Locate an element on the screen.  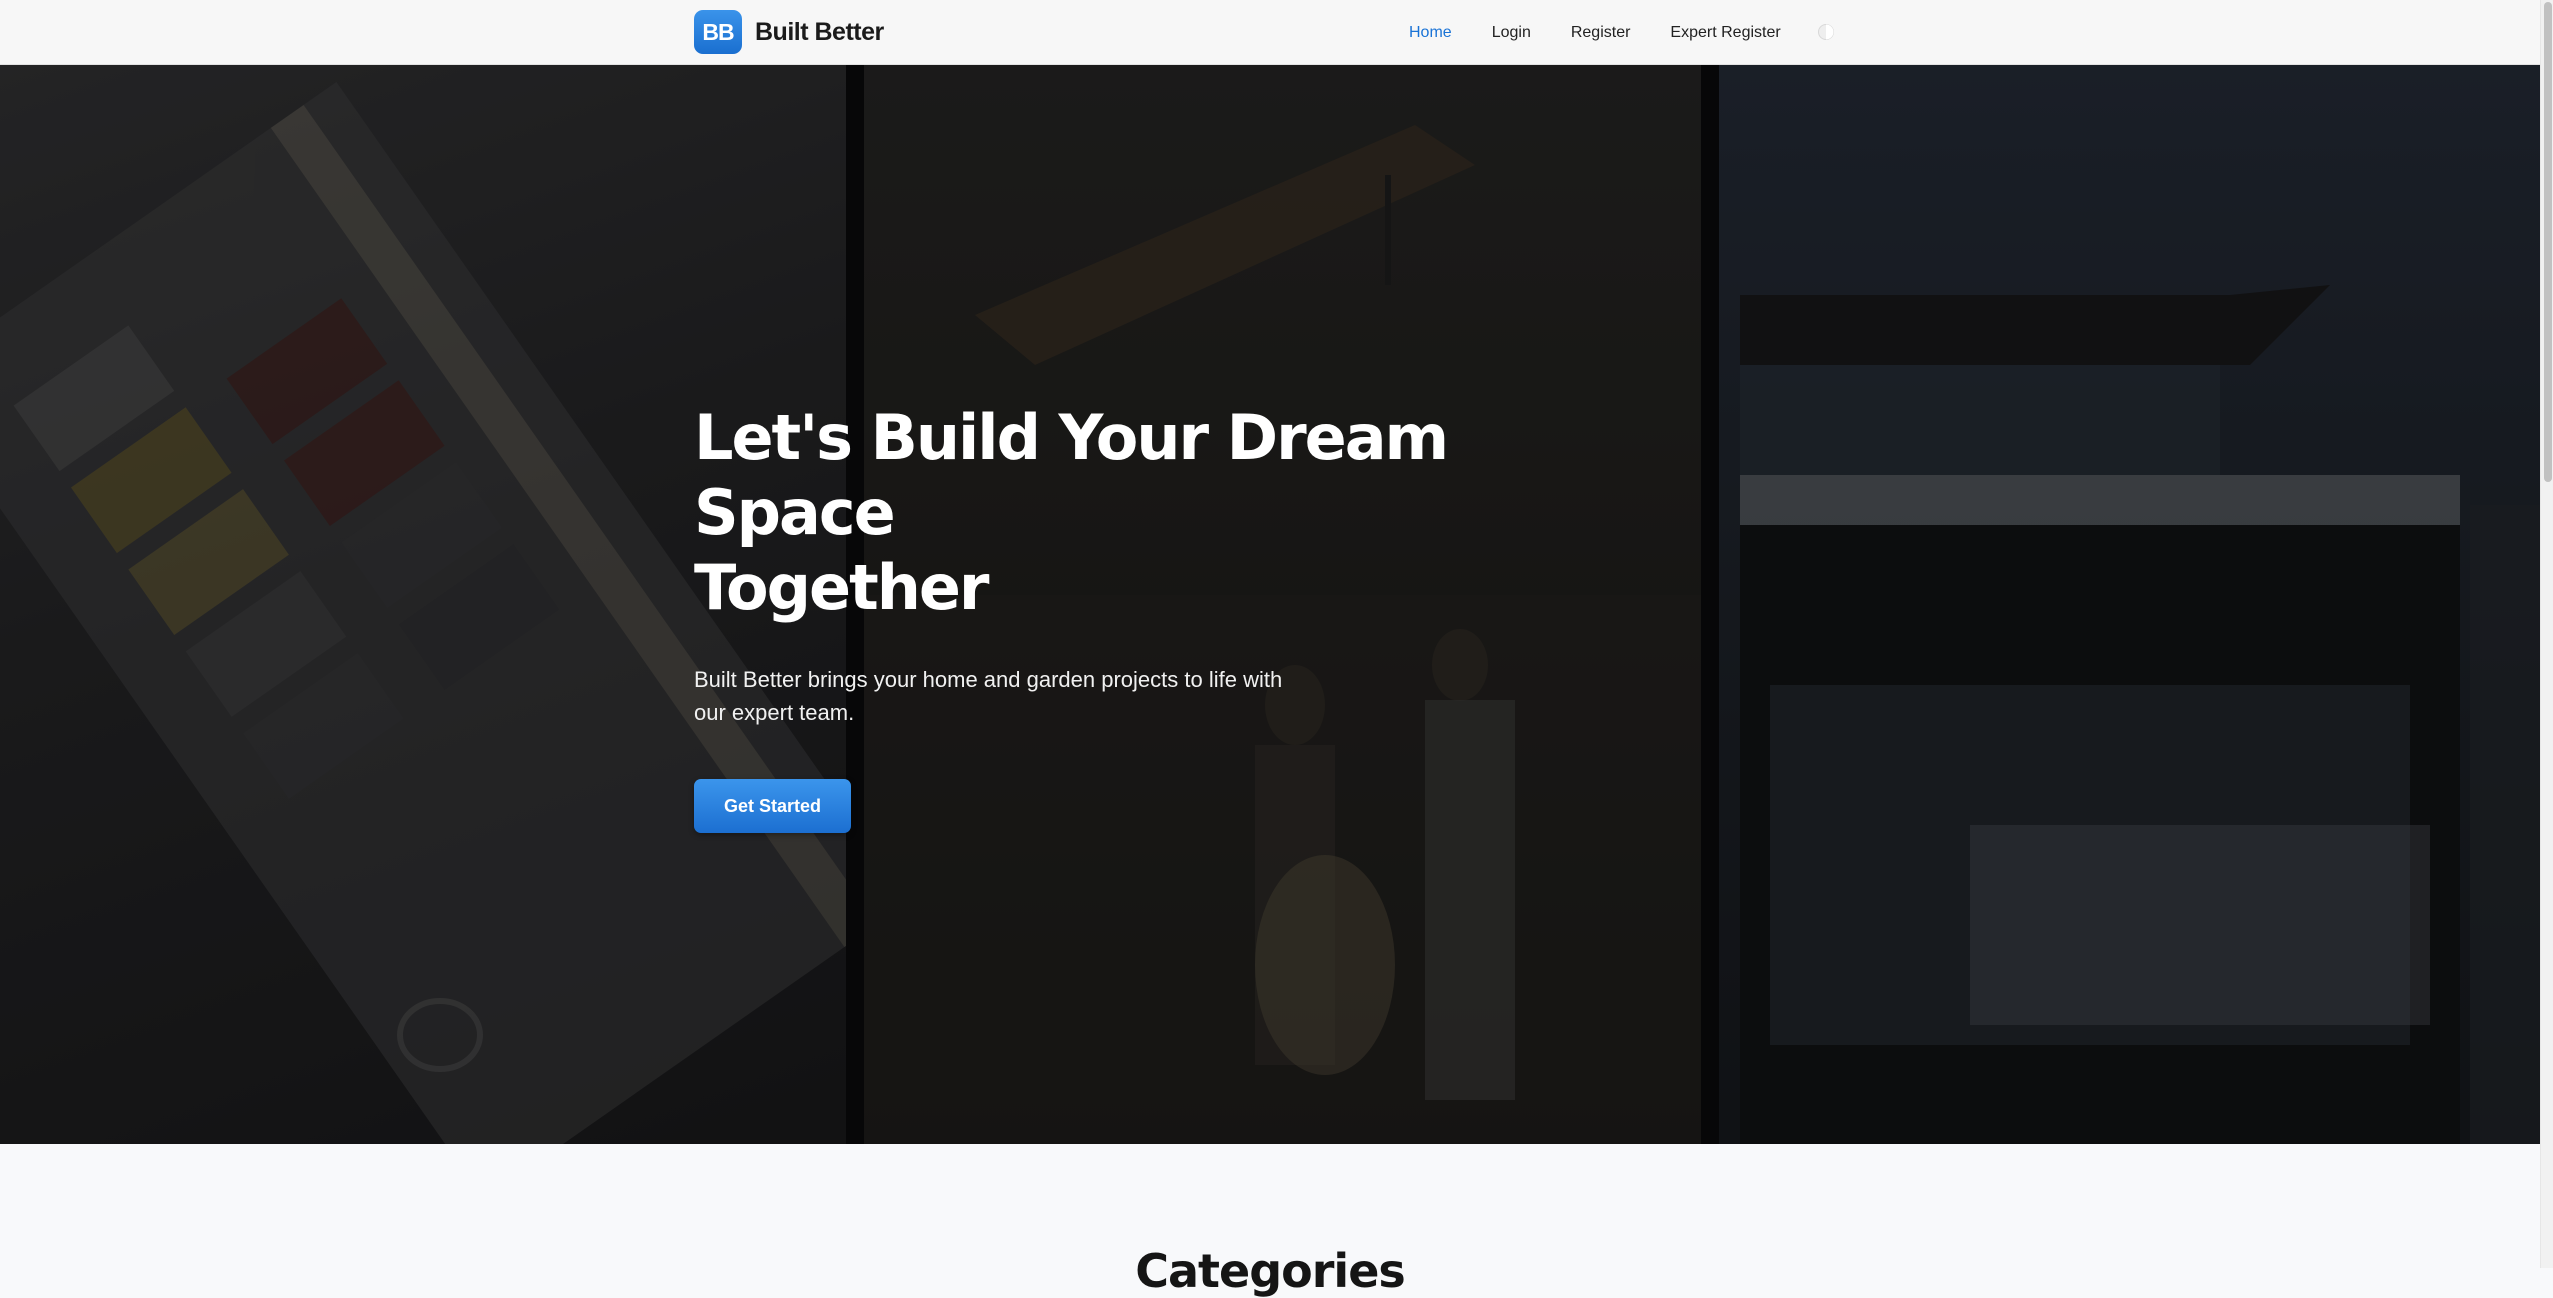
nav-links: Home Login Register Expert Register is located at coordinates (1615, 32).